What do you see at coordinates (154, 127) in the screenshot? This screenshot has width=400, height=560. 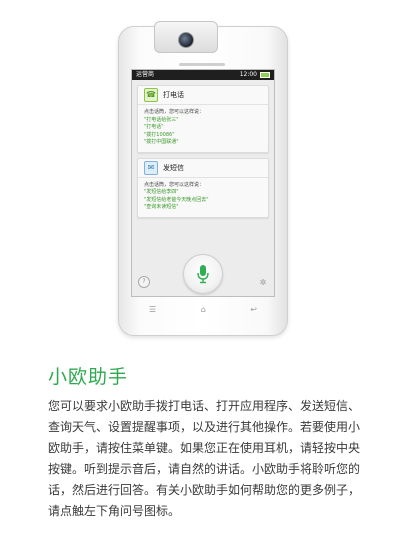 I see `example-phrase: "打电话"` at bounding box center [154, 127].